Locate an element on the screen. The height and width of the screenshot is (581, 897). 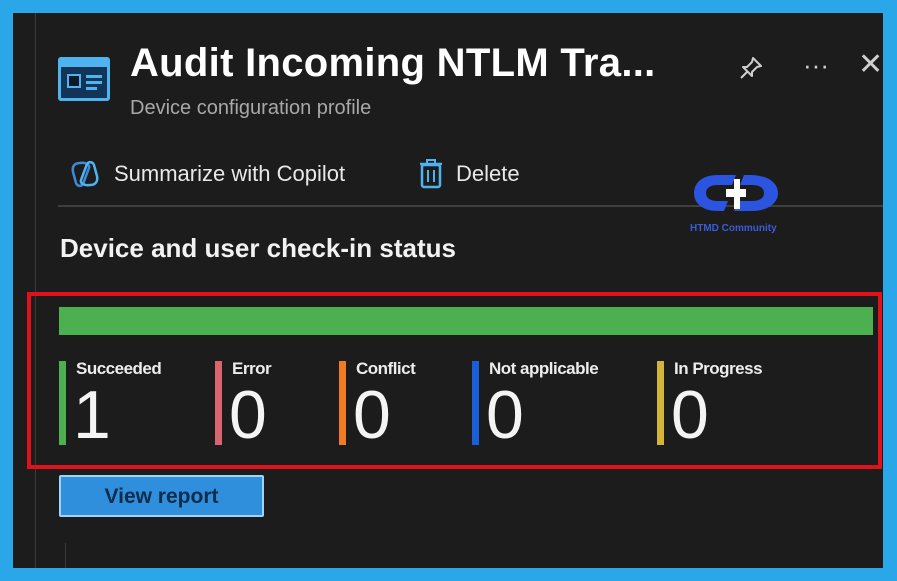
pin-icon is located at coordinates (751, 68).